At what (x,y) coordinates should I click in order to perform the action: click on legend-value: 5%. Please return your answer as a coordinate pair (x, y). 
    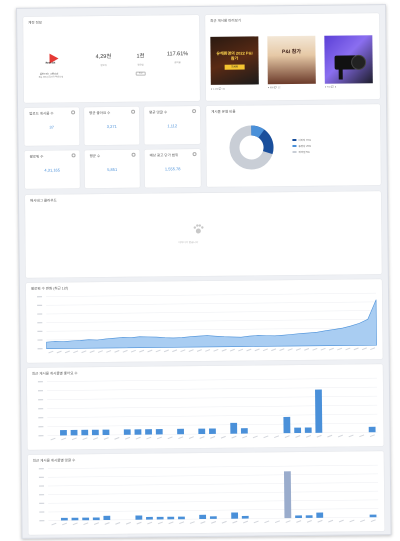
    Looking at the image, I should click on (308, 152).